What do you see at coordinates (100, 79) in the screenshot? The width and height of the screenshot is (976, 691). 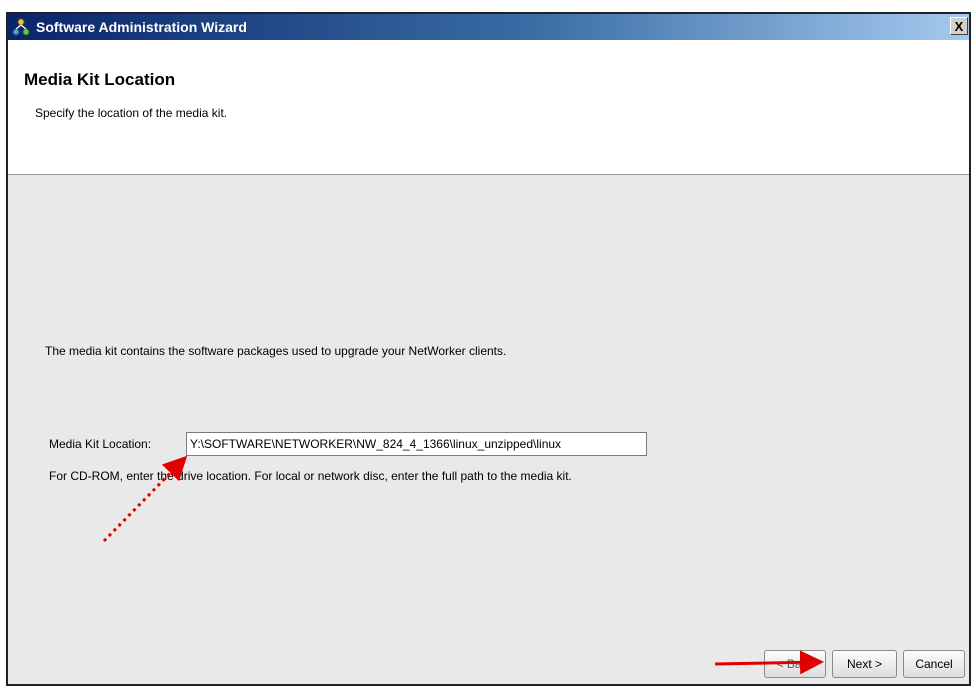 I see `page-title: Media Kit Location` at bounding box center [100, 79].